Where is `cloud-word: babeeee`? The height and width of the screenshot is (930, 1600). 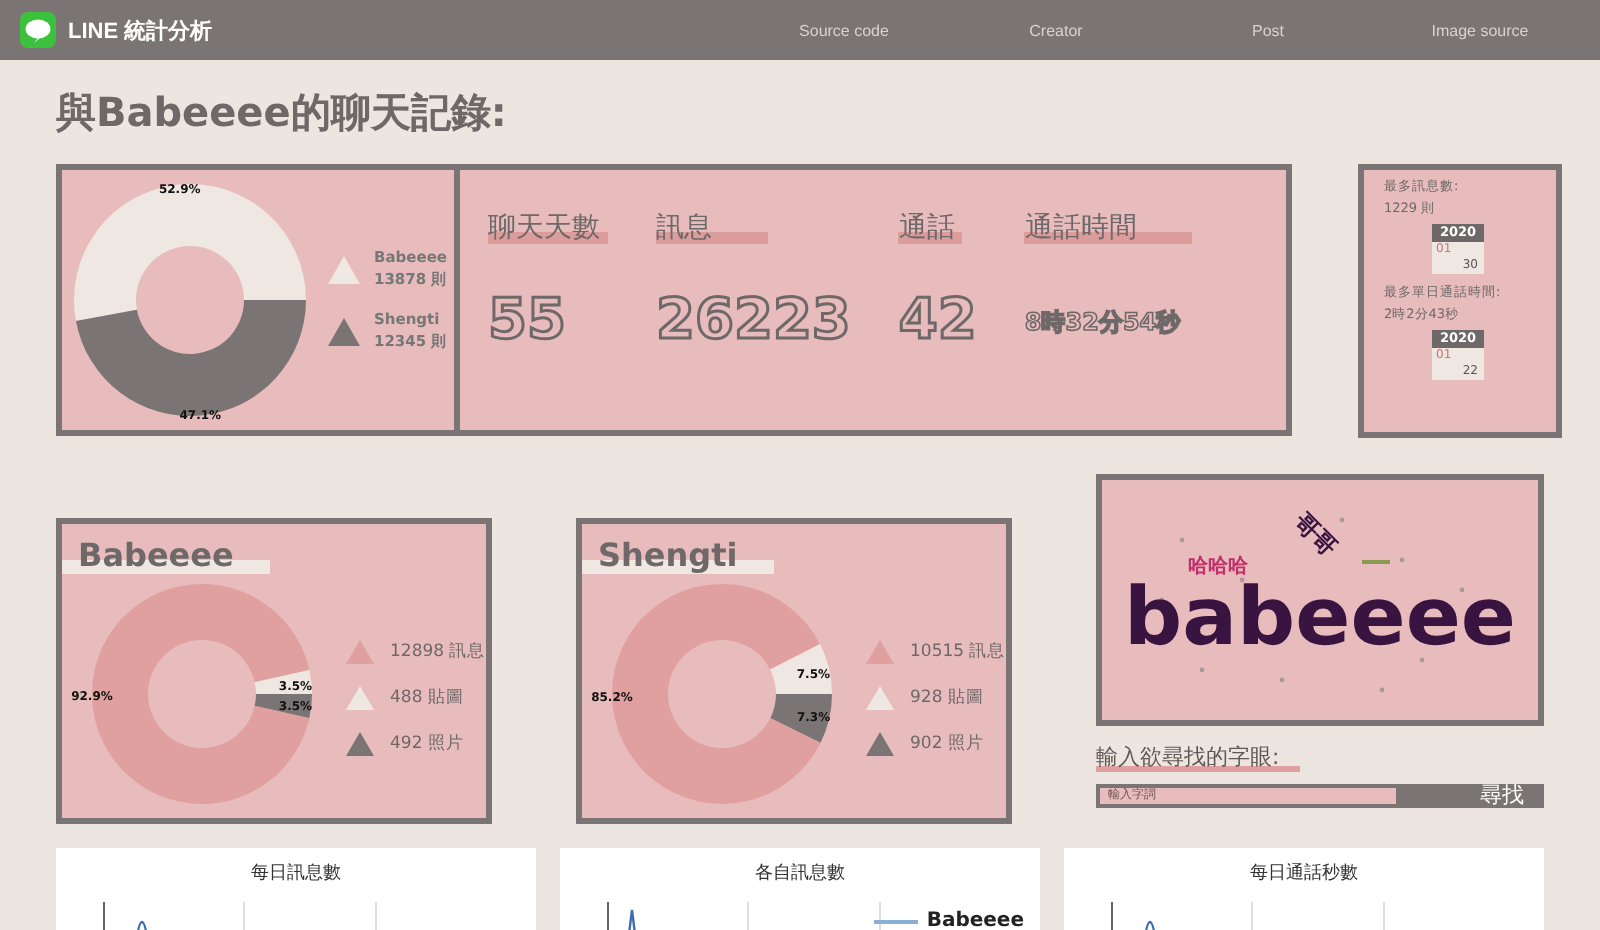
cloud-word: babeeee is located at coordinates (1317, 618).